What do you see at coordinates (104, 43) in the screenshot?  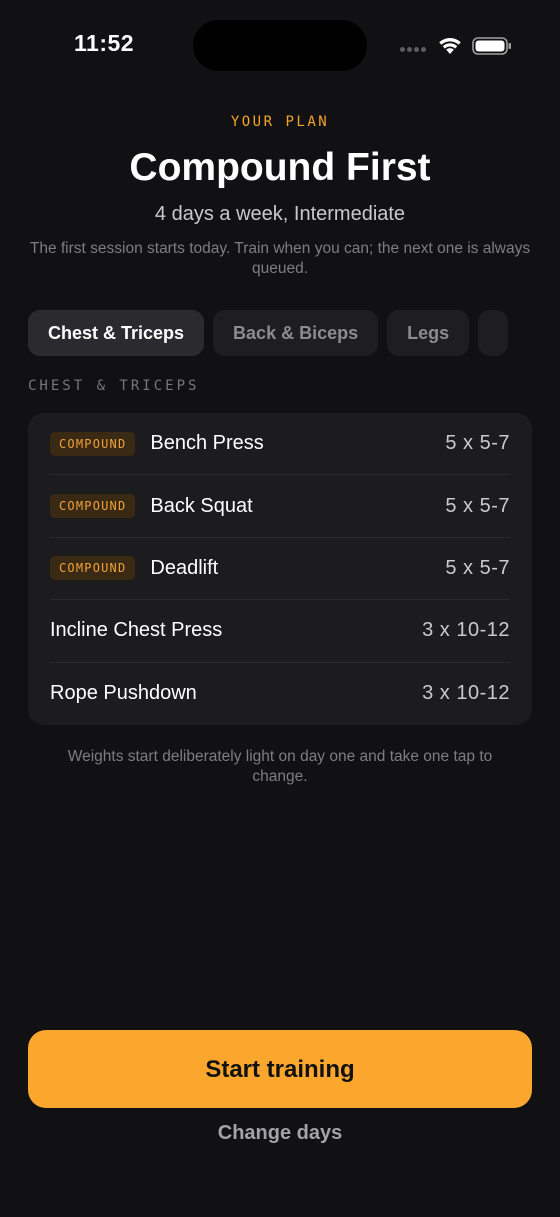 I see `status-time: 11:52` at bounding box center [104, 43].